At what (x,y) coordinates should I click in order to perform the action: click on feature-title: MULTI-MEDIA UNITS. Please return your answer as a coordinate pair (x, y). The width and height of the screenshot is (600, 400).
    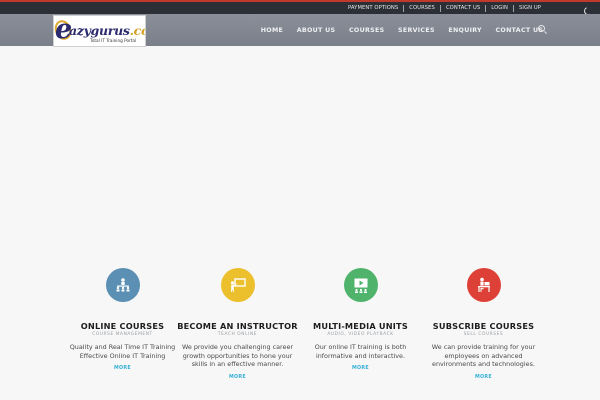
    Looking at the image, I should click on (360, 326).